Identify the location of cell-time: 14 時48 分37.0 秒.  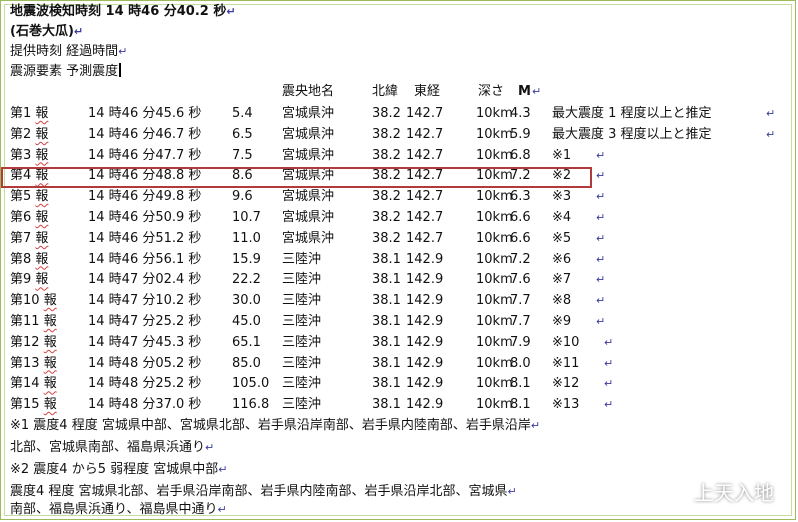
(145, 405).